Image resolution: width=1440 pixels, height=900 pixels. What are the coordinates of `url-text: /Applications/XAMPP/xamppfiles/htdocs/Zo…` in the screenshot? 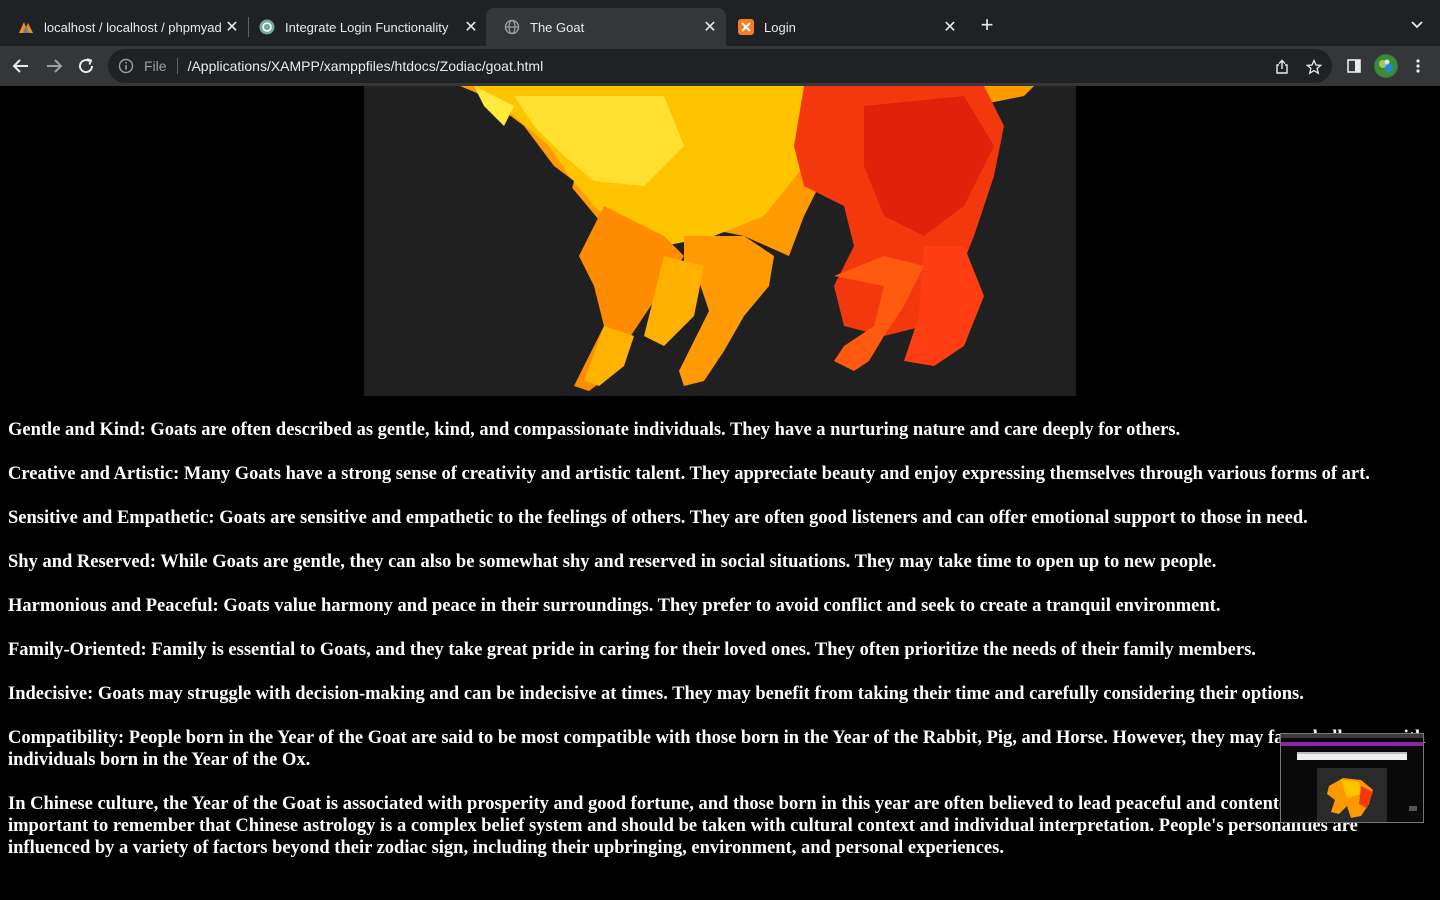 It's located at (366, 66).